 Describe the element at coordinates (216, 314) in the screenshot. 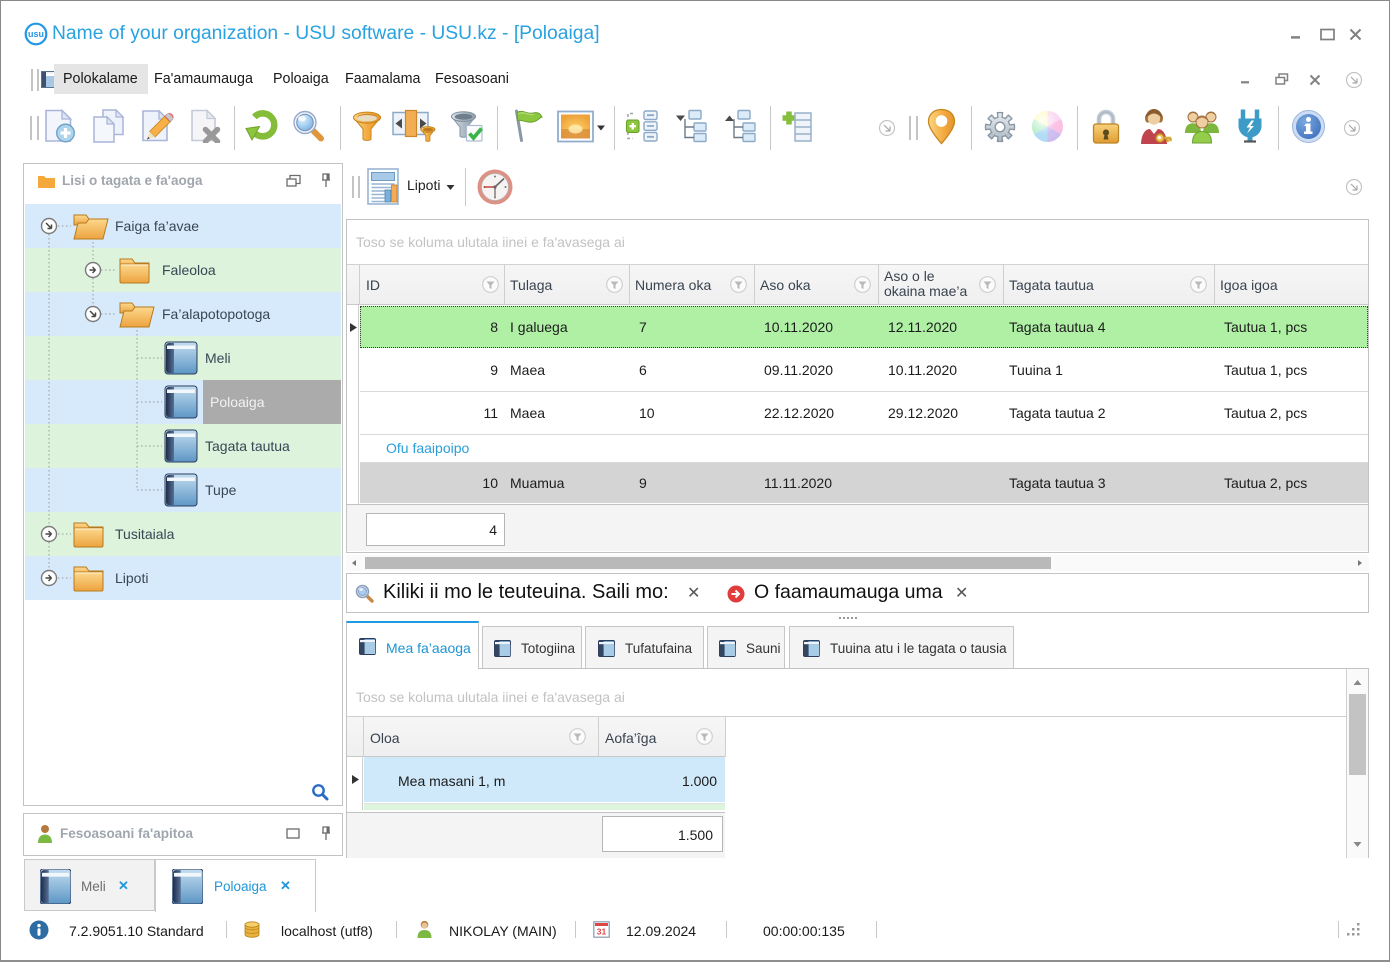

I see `svg-text: Fa’alapotopotoga` at that location.